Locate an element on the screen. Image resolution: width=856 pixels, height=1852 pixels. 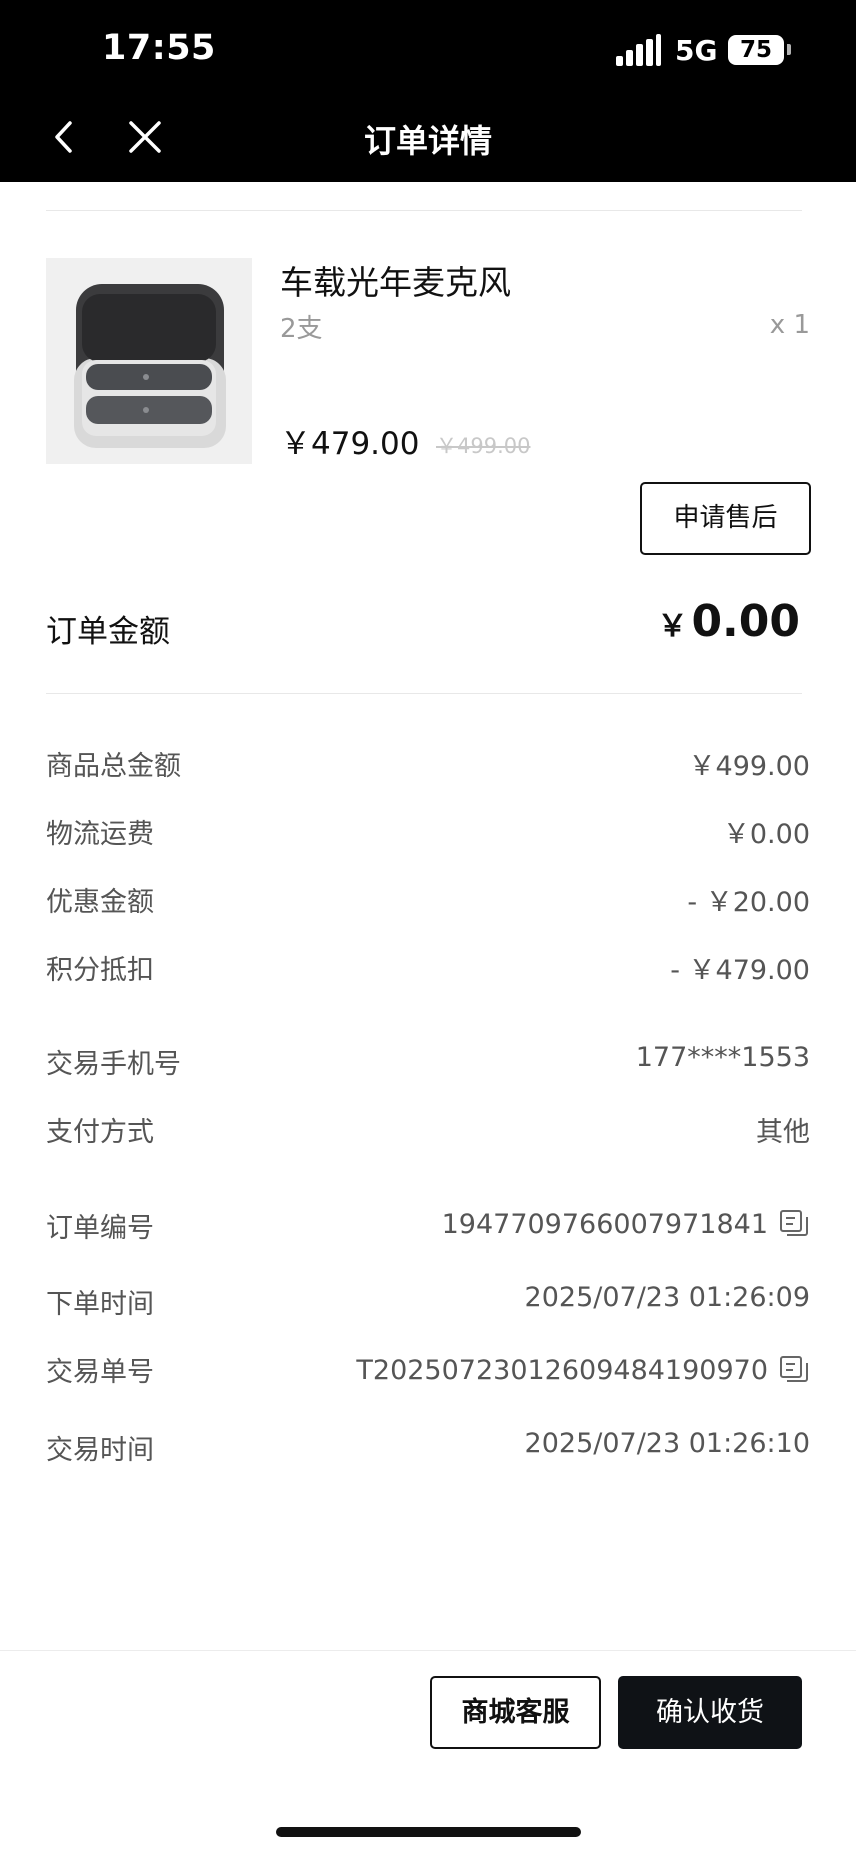
customer-service-button: 商城客服 is located at coordinates (515, 1712).